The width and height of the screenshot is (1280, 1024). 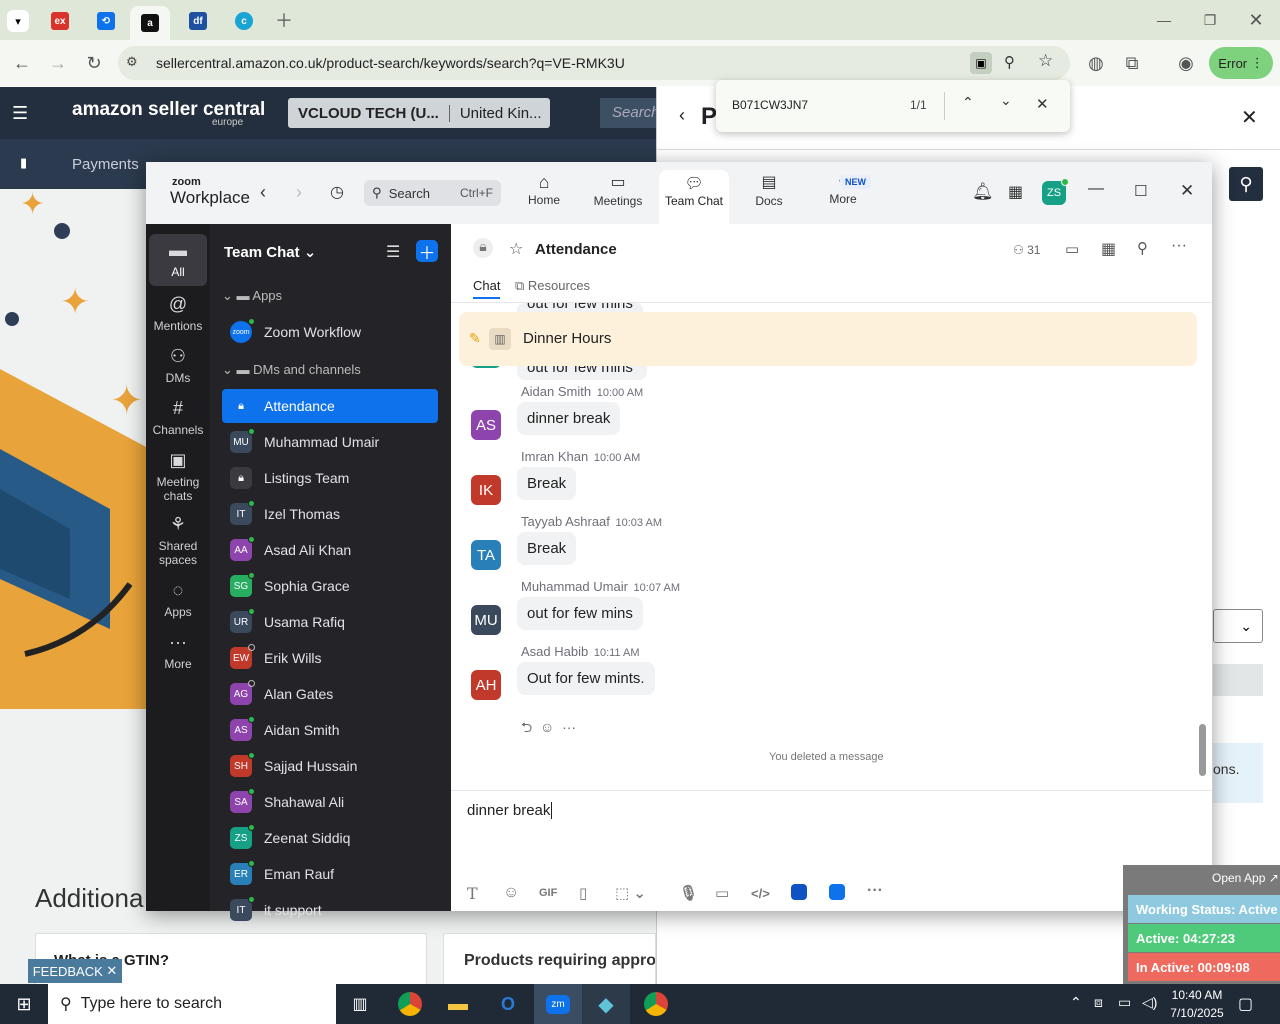 I want to click on find-previous-icon: ⌃, so click(x=968, y=102).